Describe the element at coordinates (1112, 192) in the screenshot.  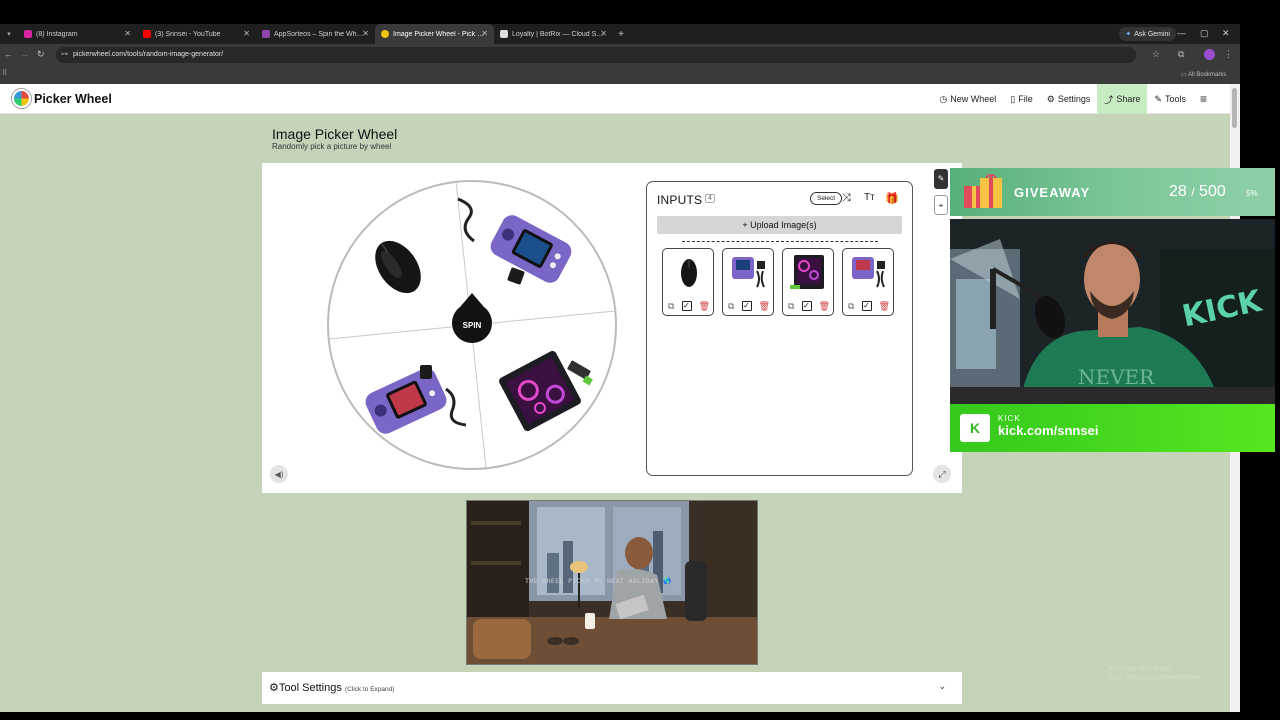
I see `giveaway-banner: GIVEAWAY 28 / 500 5%` at that location.